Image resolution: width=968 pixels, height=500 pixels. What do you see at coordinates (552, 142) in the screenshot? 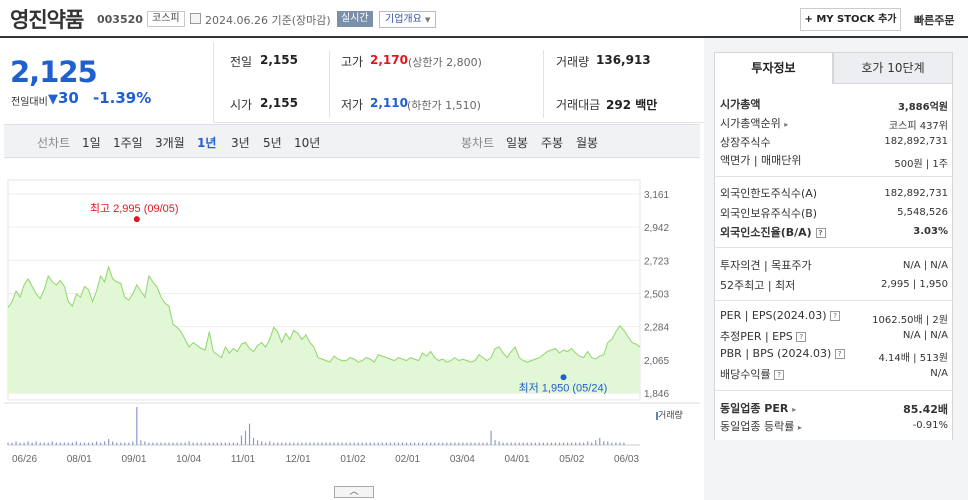
I see `candle-weekly: 주봉` at bounding box center [552, 142].